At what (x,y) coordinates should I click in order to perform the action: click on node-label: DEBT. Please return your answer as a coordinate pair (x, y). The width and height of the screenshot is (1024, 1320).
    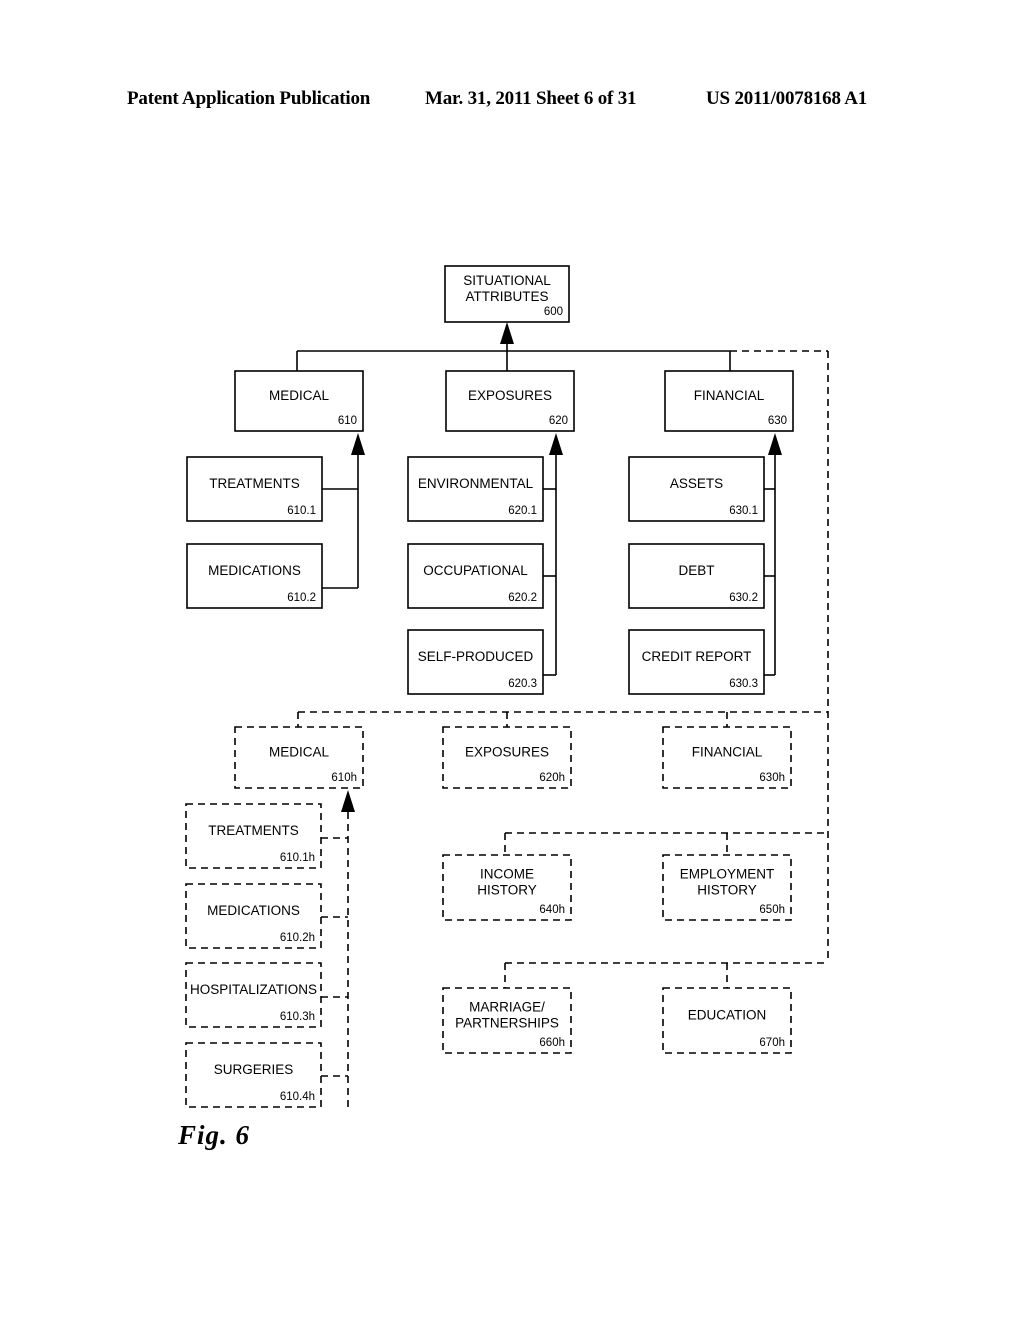
    Looking at the image, I should click on (696, 570).